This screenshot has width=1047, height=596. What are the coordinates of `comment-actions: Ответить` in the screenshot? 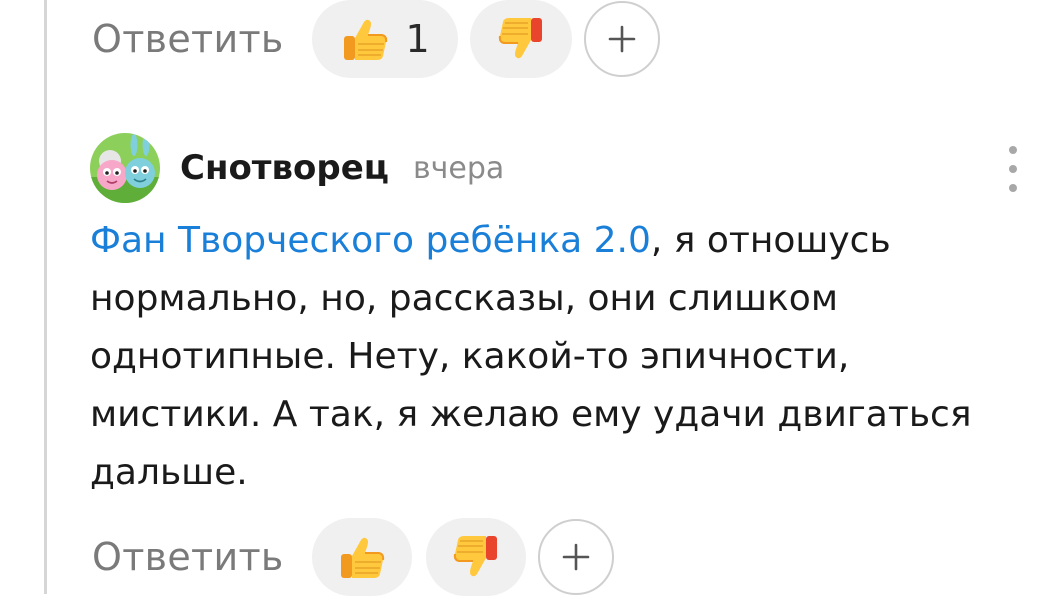 It's located at (353, 557).